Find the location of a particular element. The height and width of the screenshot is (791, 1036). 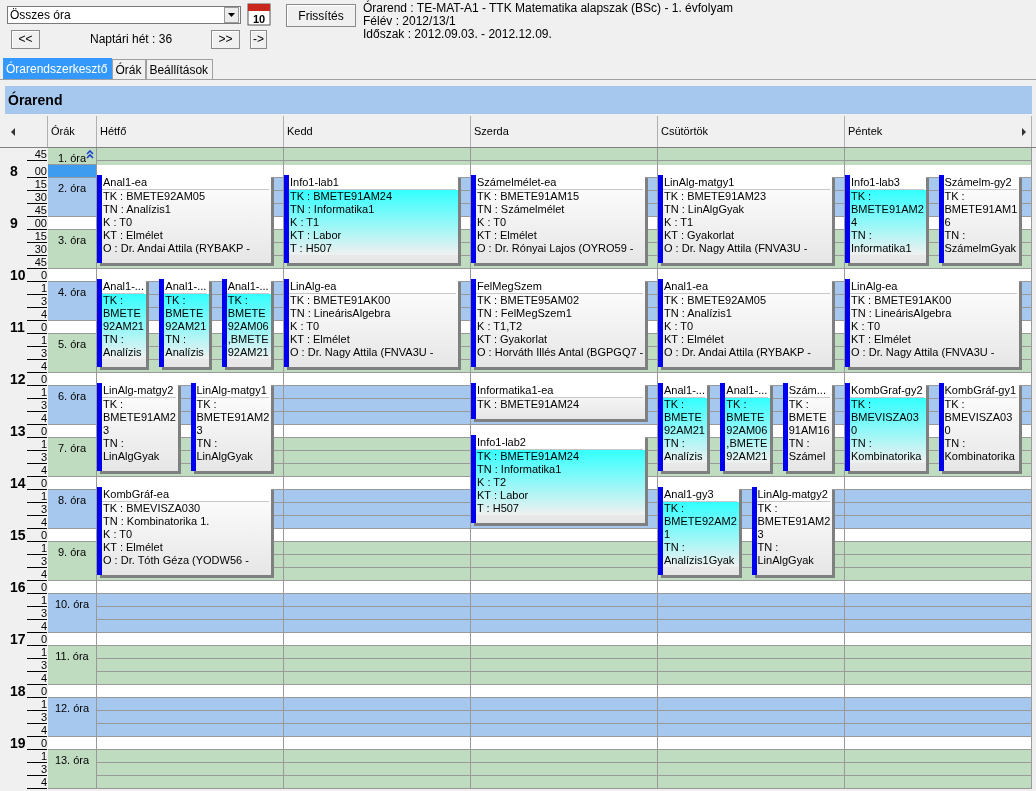

next-week-button: >> is located at coordinates (225, 39).